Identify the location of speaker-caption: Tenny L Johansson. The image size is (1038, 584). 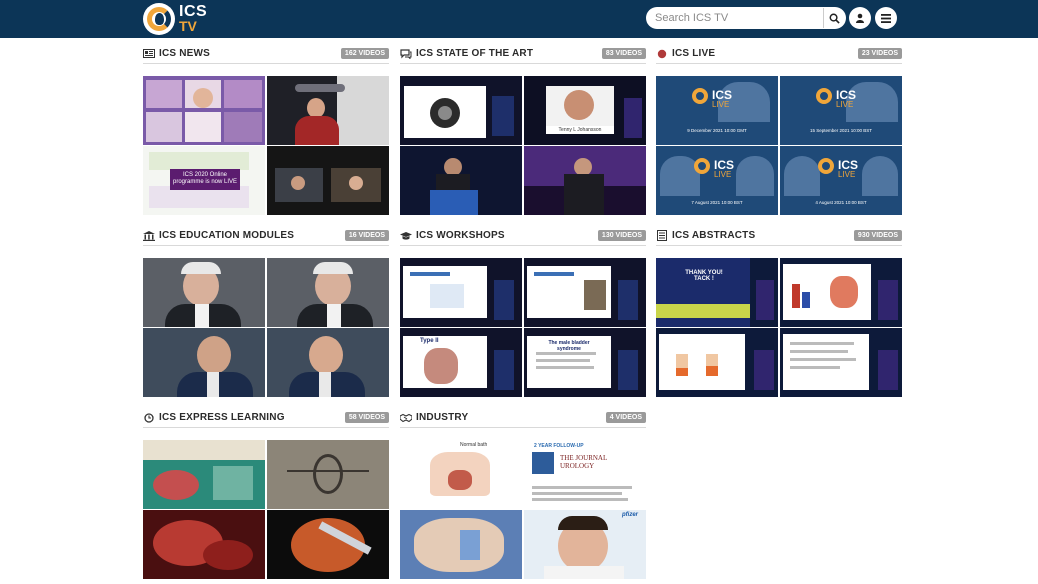
(580, 130).